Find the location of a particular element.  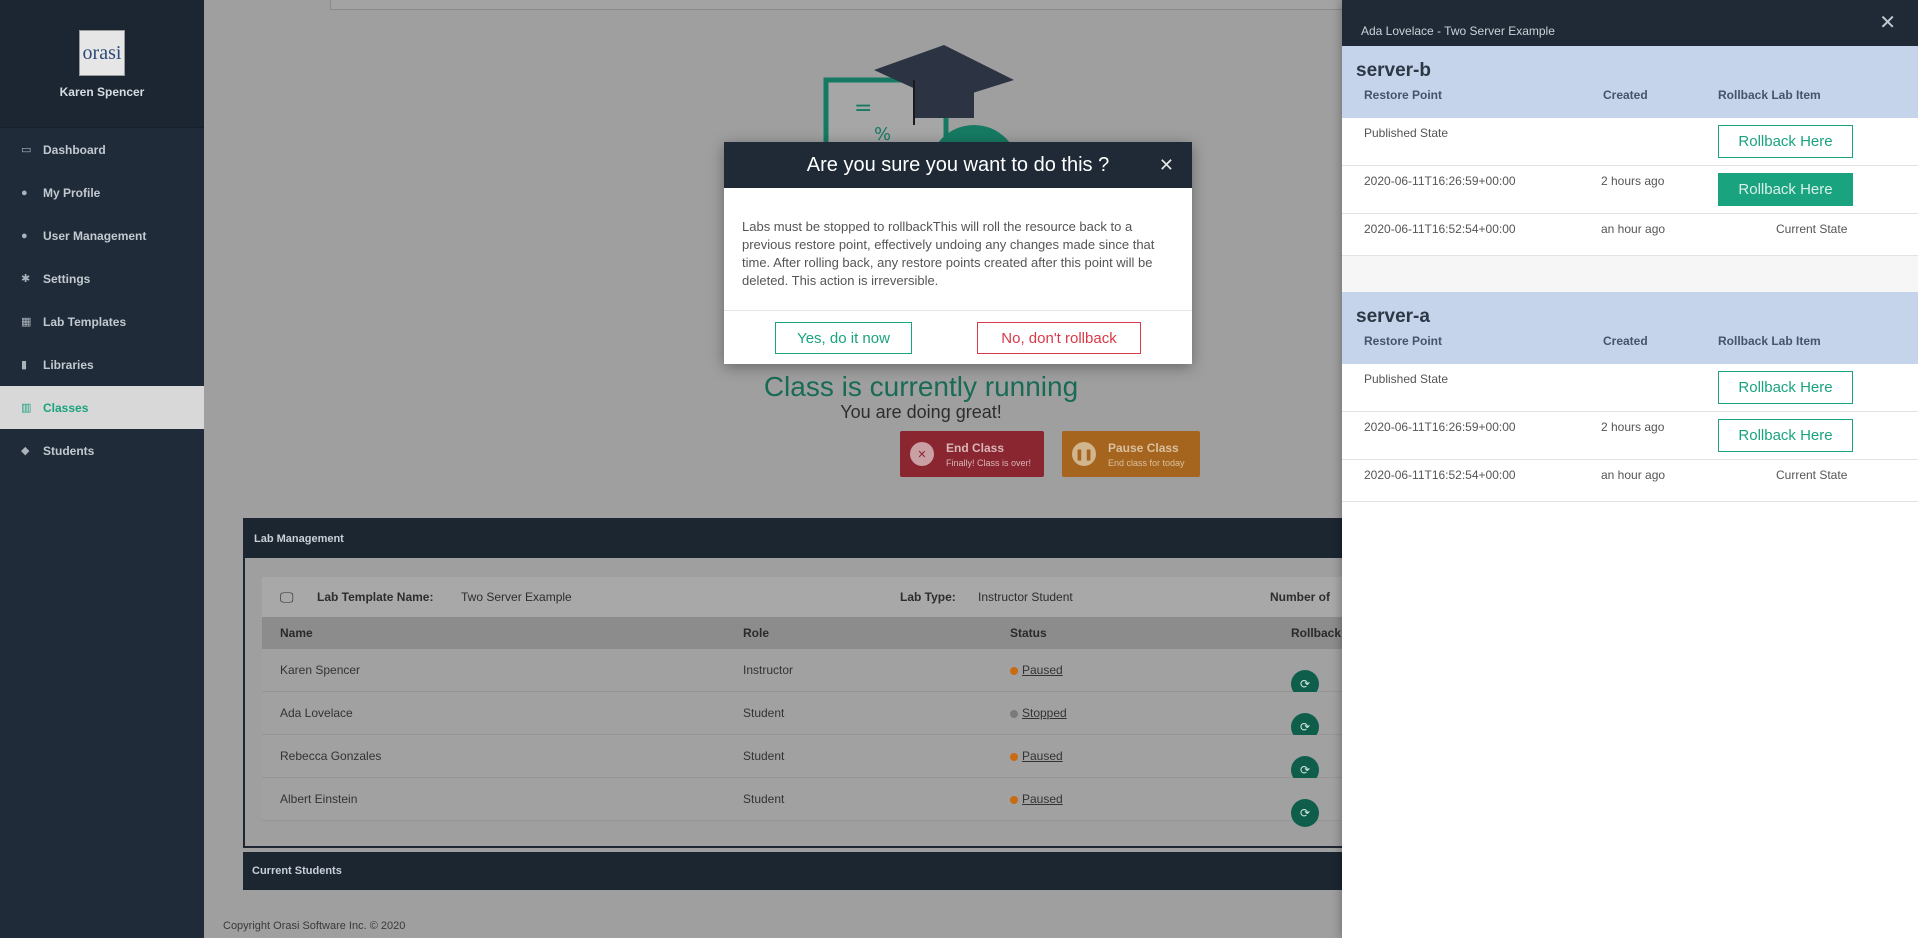

number-of-label: Number of is located at coordinates (1300, 597).